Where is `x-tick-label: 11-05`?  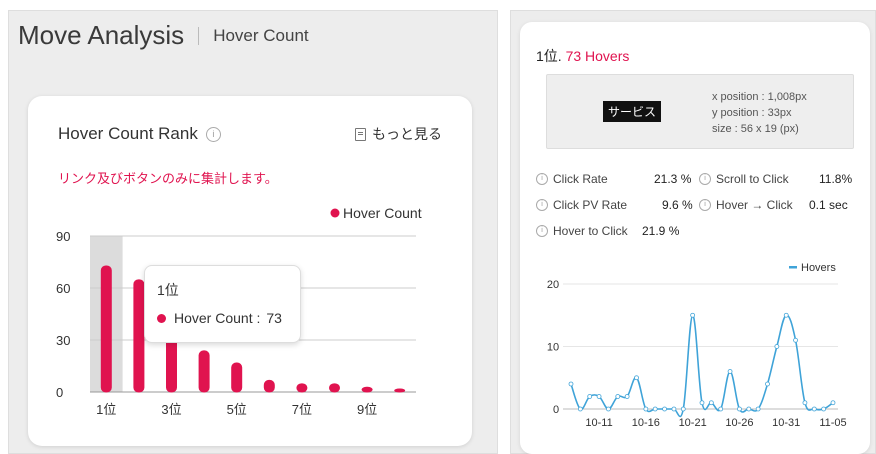 x-tick-label: 11-05 is located at coordinates (832, 423).